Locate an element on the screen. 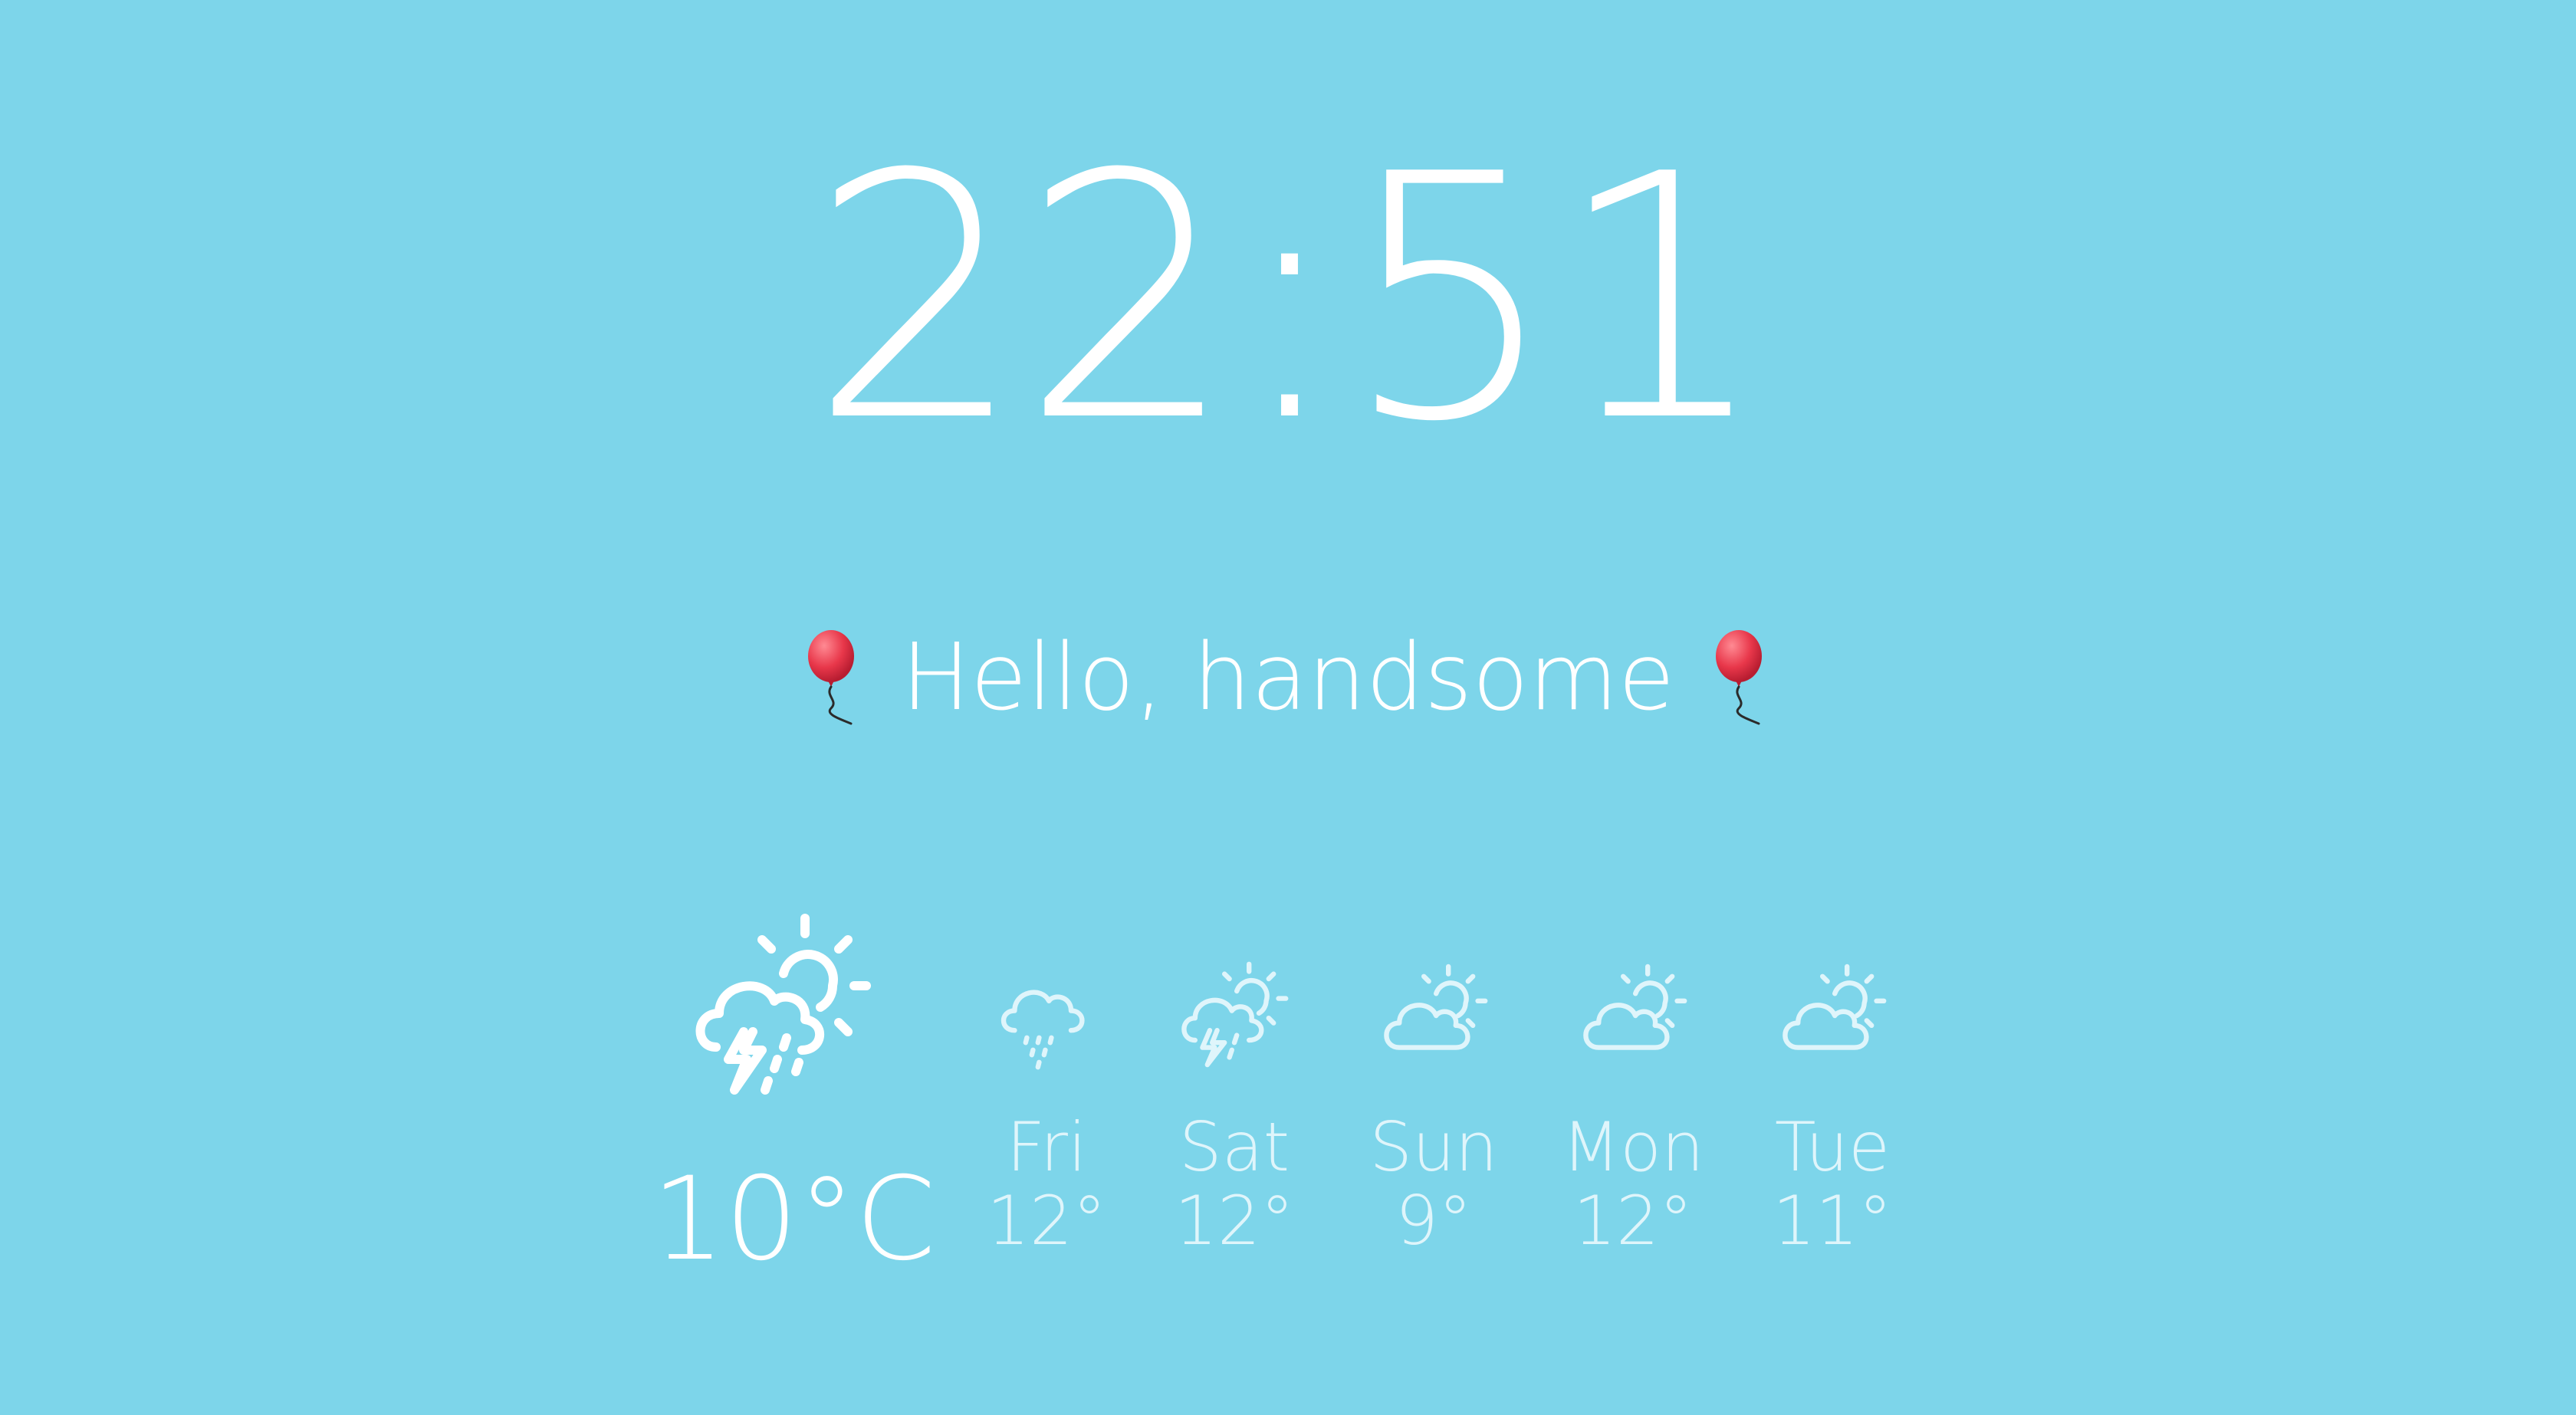  forecast-day-name: Sun is located at coordinates (1434, 1147).